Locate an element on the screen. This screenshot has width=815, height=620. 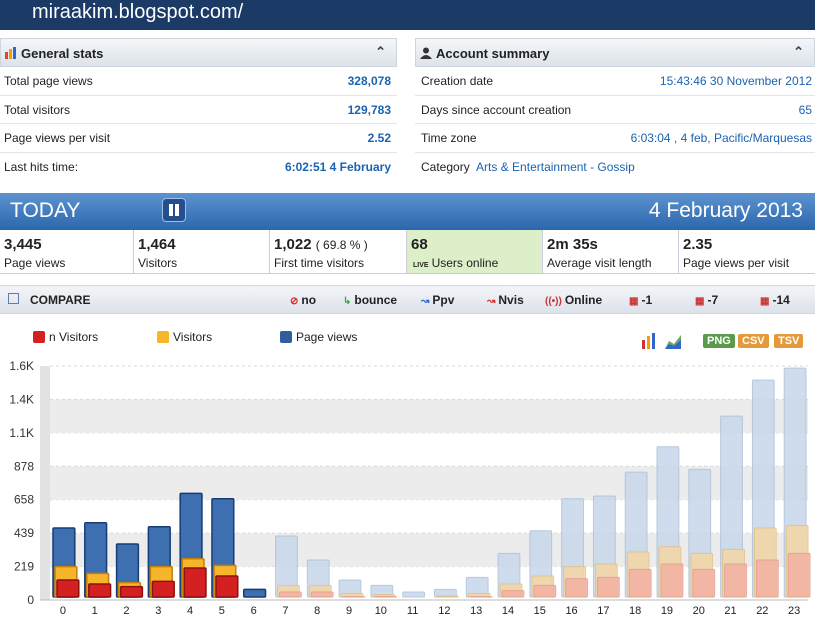
pause-button is located at coordinates (174, 210).